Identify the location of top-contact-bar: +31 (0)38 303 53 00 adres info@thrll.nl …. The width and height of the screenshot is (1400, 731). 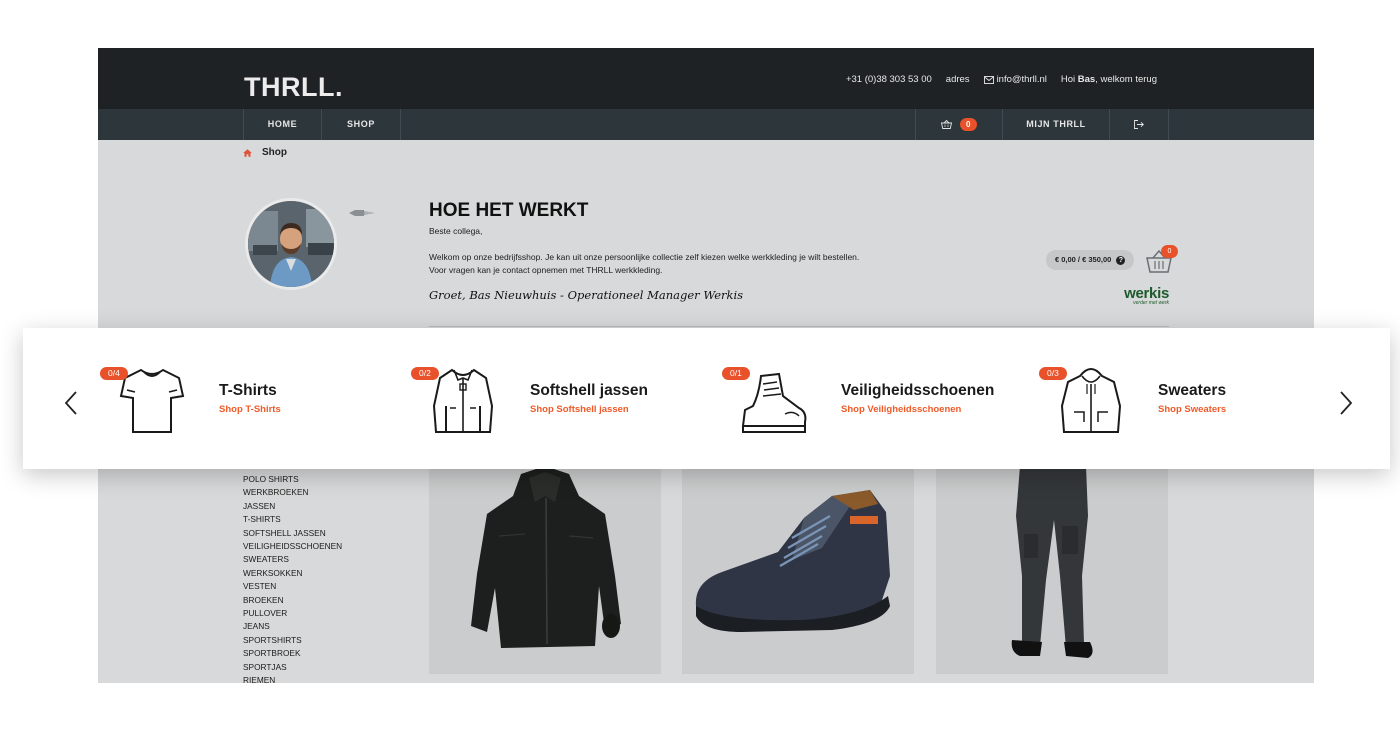
(1001, 79).